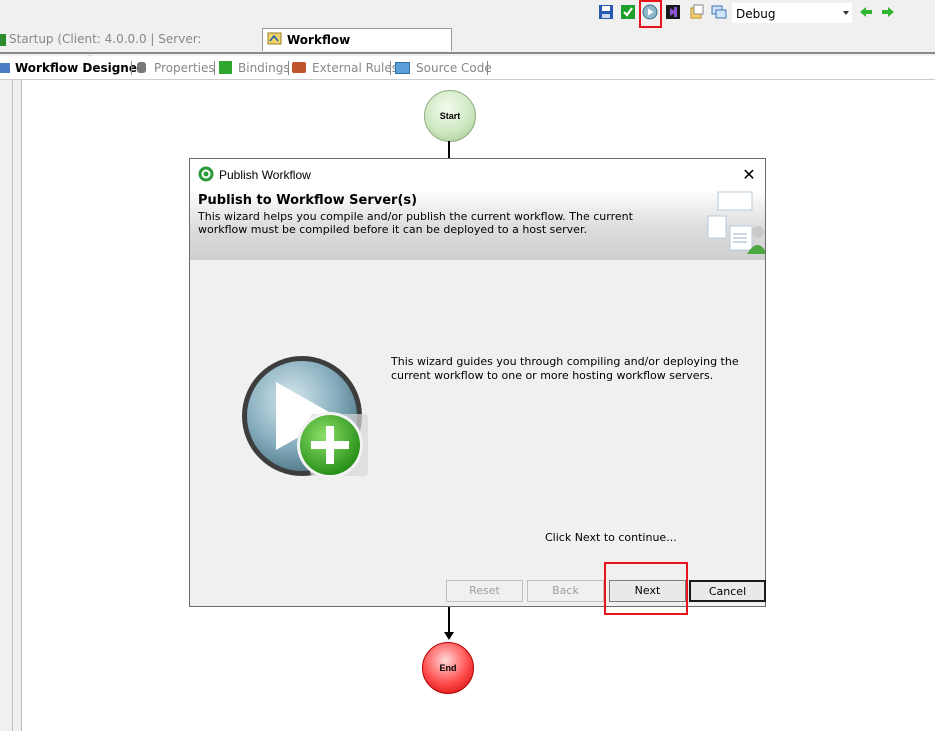  I want to click on rules-icon, so click(299, 67).